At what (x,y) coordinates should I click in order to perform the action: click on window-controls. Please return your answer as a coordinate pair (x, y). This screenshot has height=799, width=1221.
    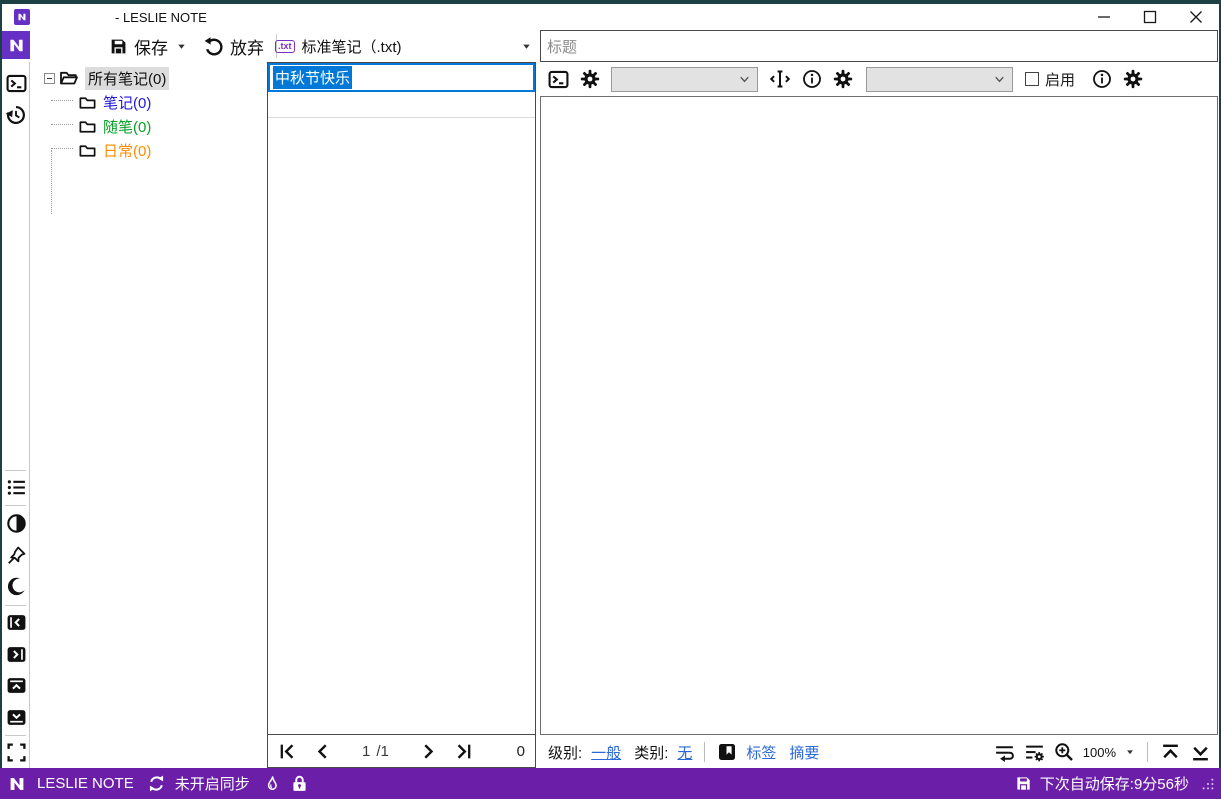
    Looking at the image, I should click on (1150, 17).